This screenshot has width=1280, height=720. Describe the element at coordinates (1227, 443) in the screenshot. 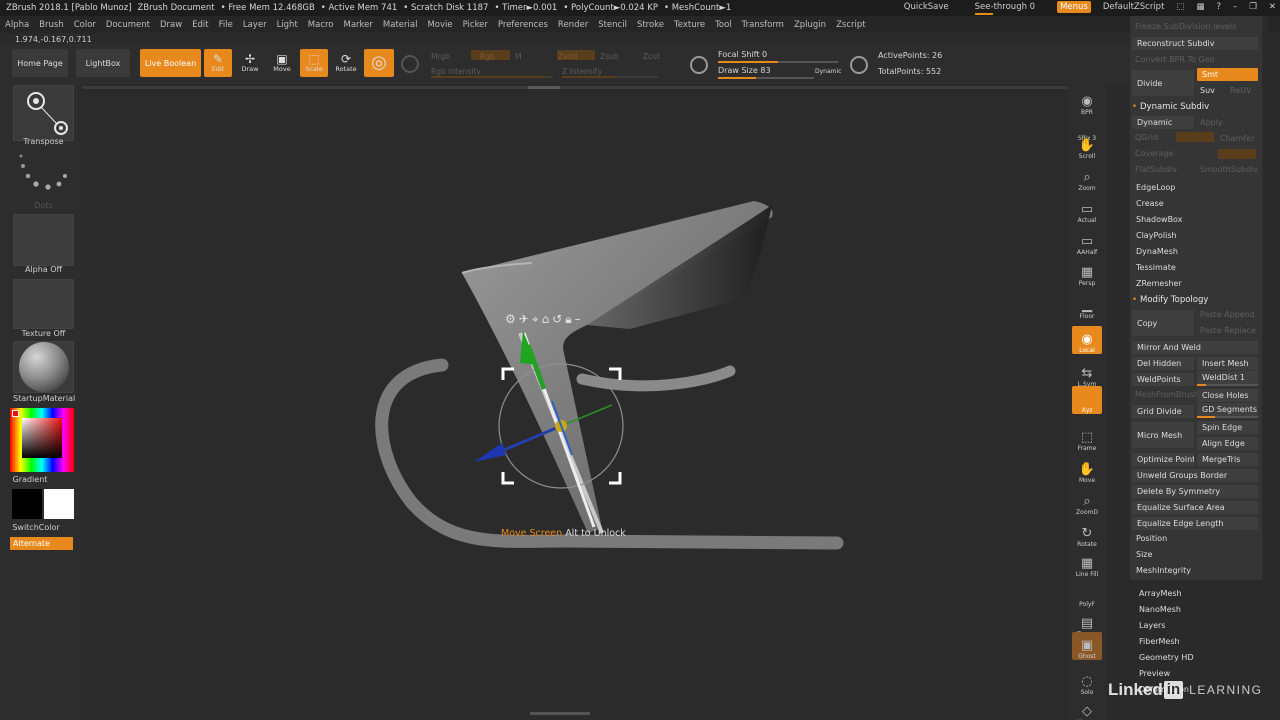

I see `align-edge-button: Align Edge` at that location.